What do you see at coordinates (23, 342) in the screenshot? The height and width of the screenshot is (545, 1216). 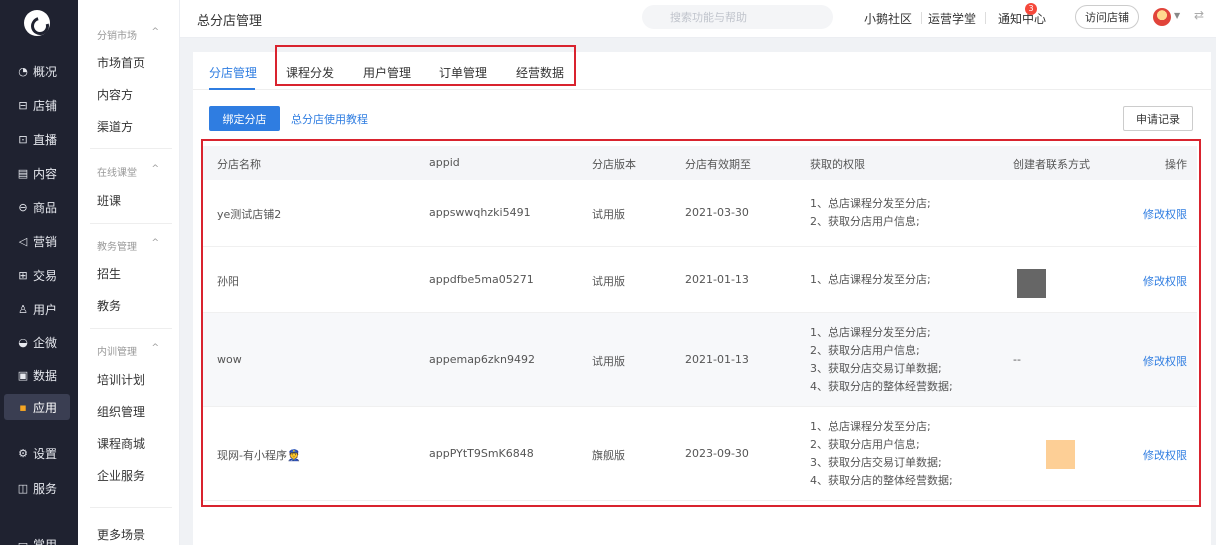 I see `nav-icon: ◒` at bounding box center [23, 342].